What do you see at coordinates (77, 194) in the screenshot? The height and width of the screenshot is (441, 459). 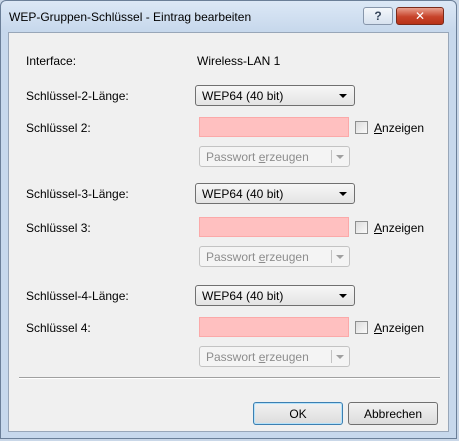 I see `key3-length-label: Schlüssel-3-Länge:` at bounding box center [77, 194].